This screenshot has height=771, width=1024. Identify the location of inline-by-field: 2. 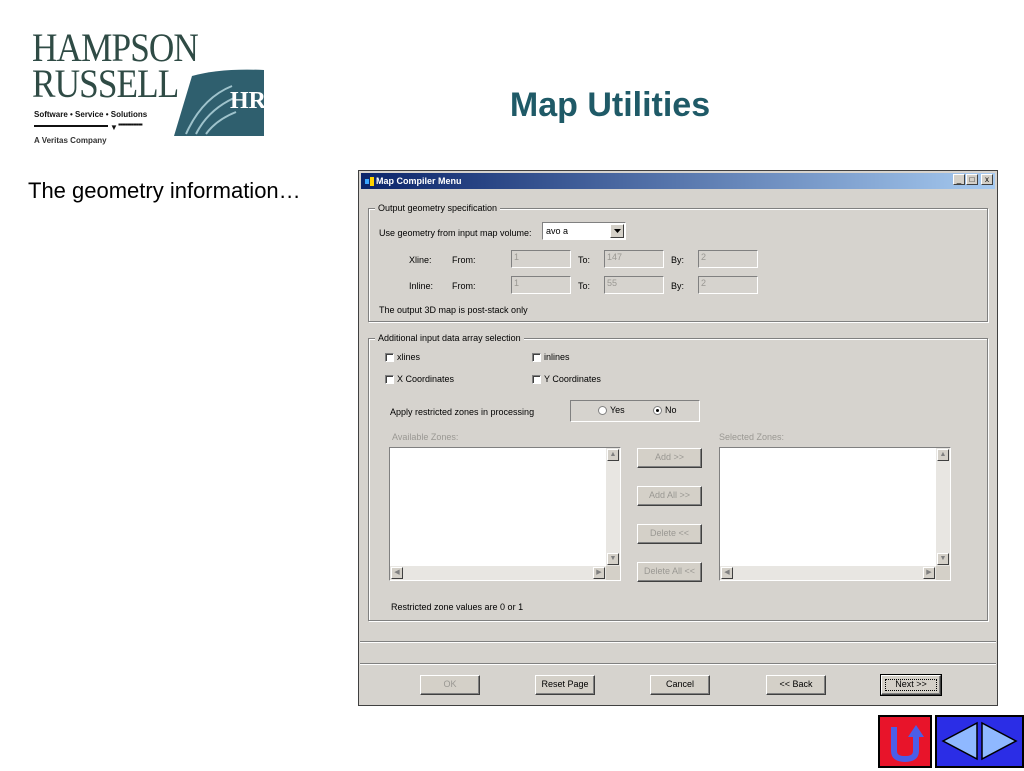
(728, 285).